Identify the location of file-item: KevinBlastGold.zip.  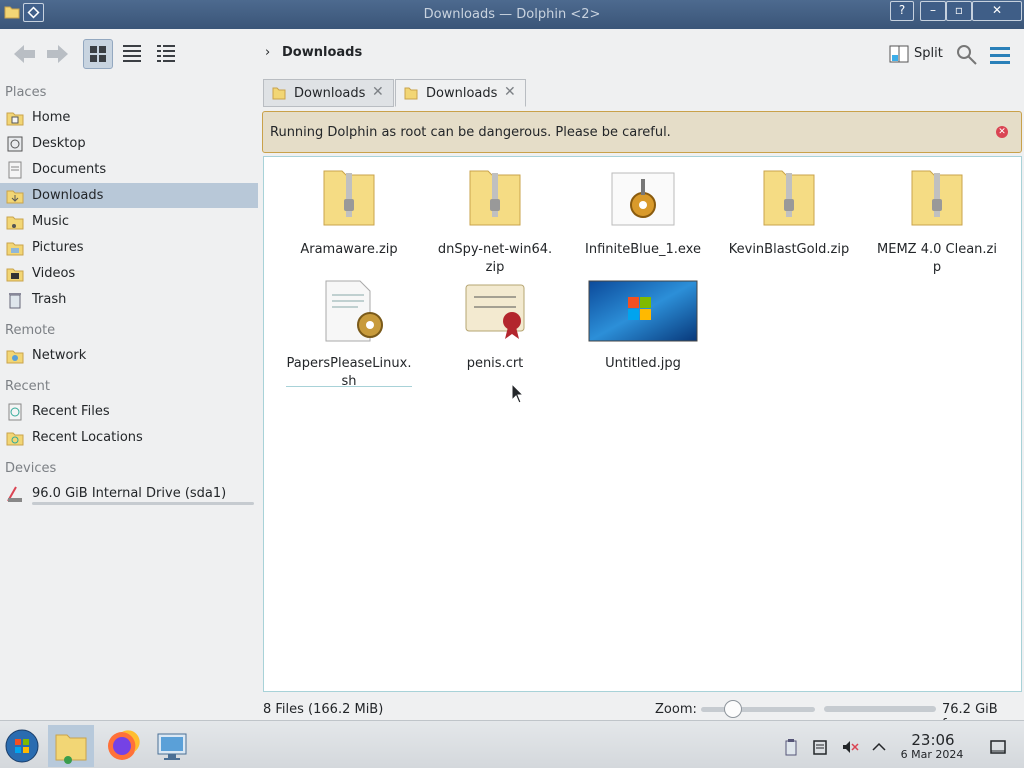
(789, 218).